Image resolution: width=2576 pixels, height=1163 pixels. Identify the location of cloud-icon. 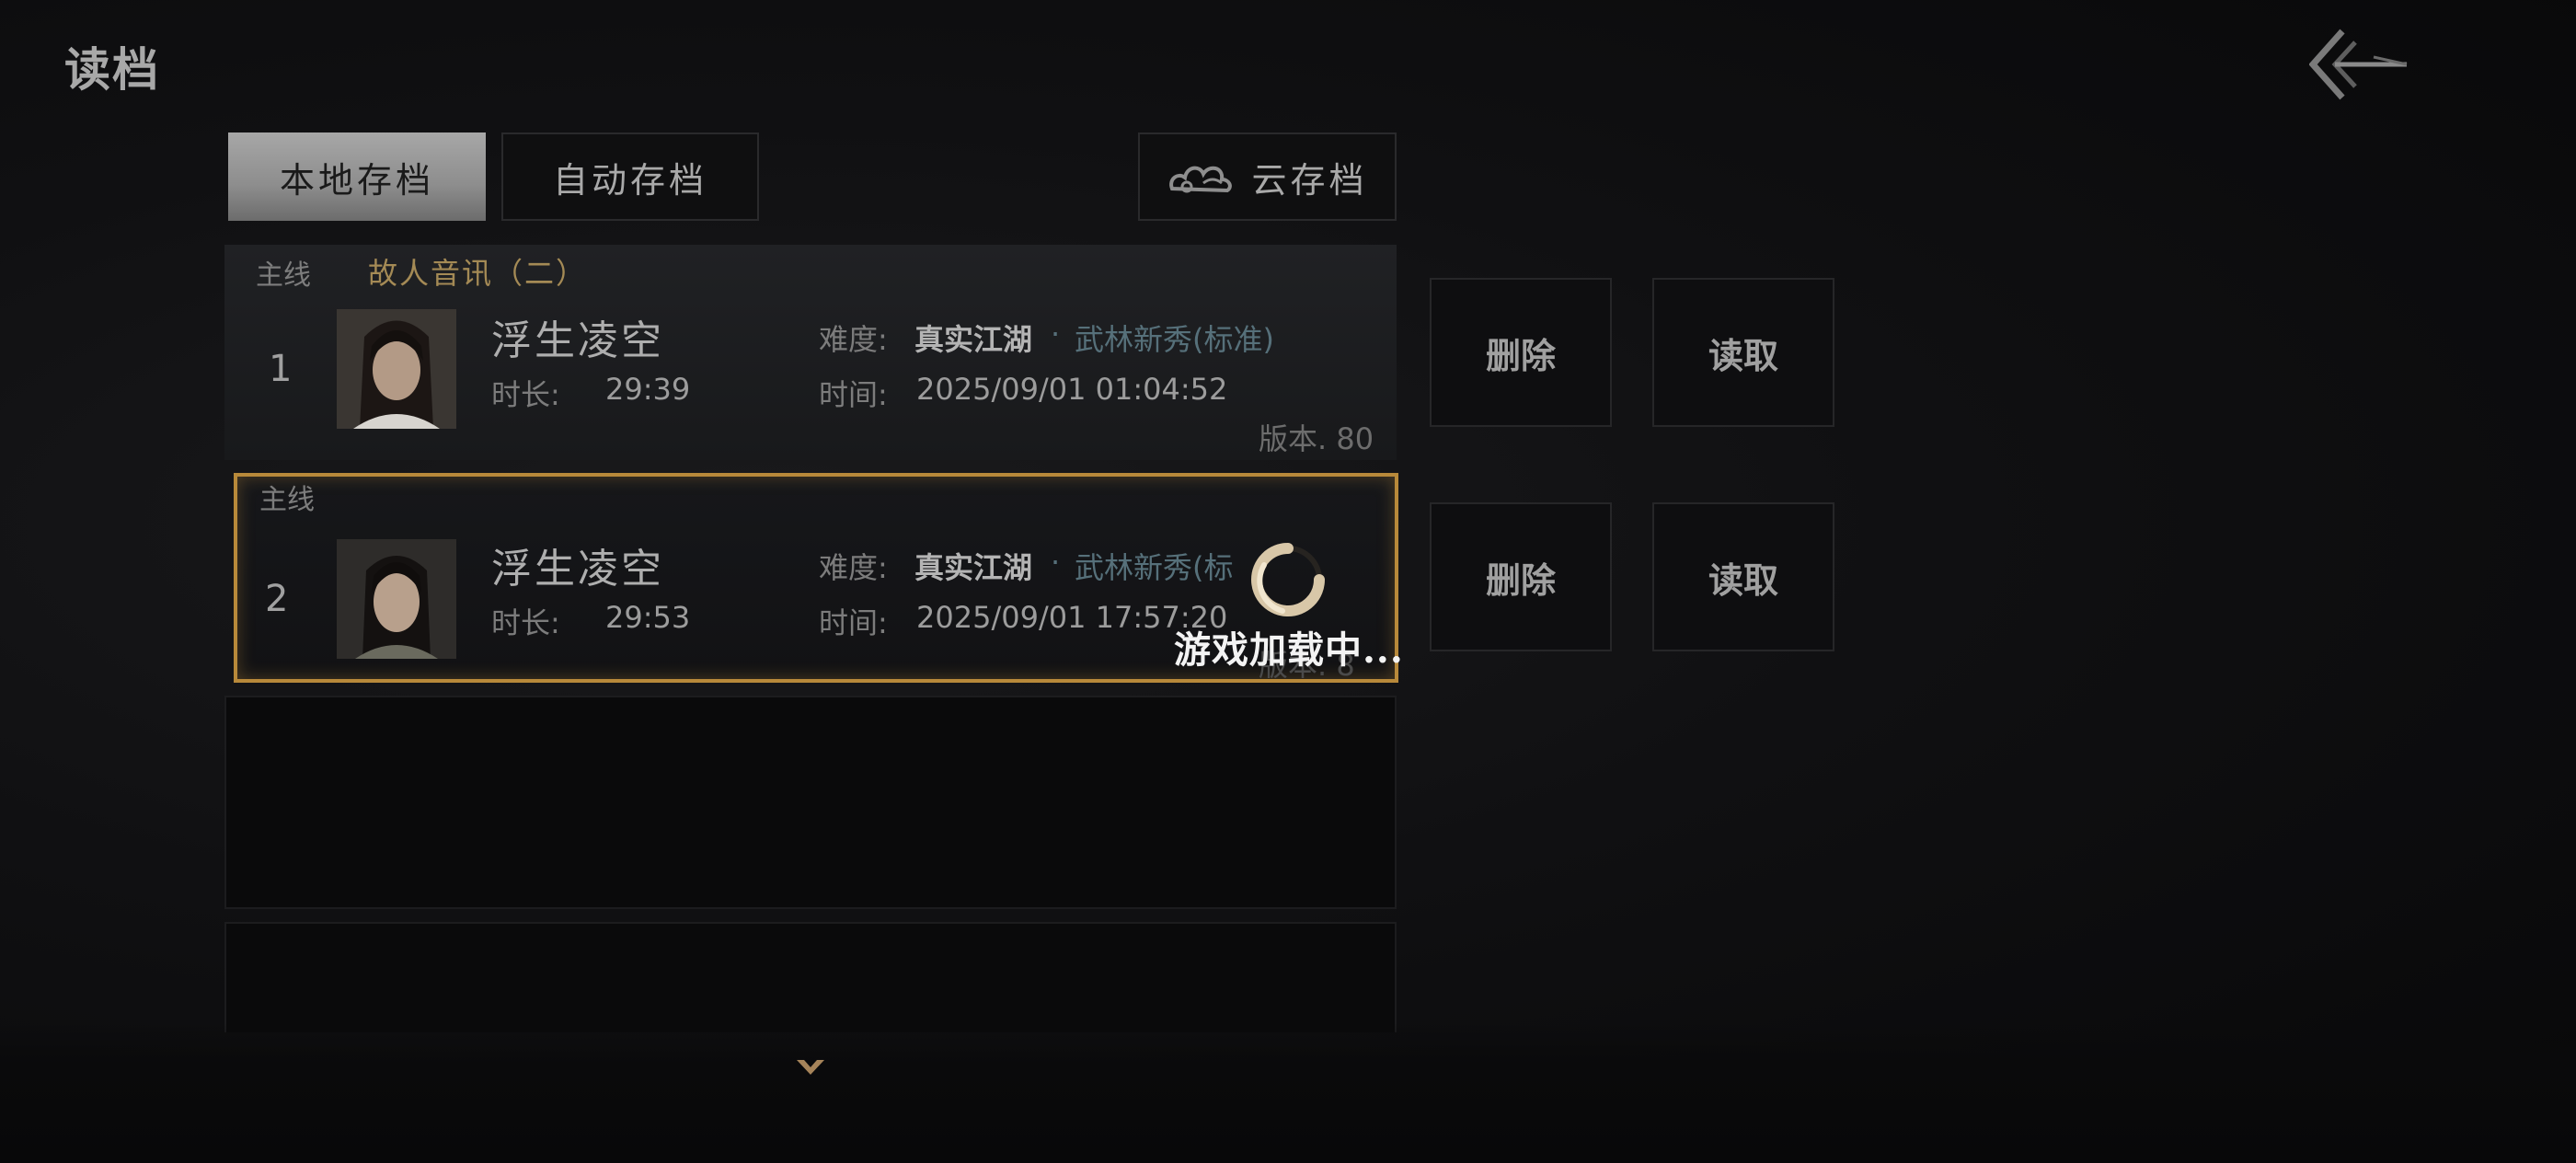
(1201, 180).